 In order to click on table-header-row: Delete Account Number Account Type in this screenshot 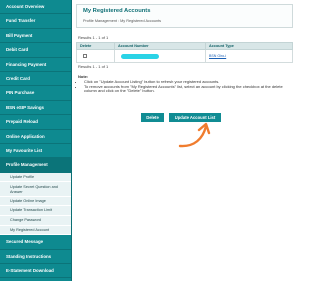, I will do `click(184, 46)`.